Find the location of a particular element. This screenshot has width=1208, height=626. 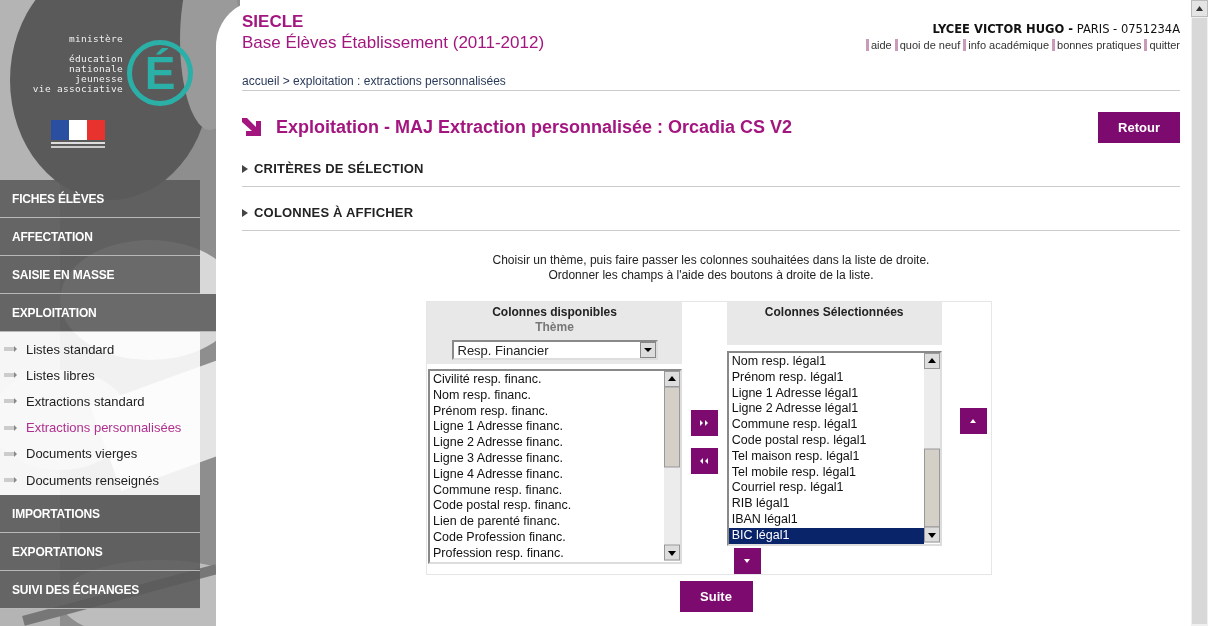

instruction-text: Choisir un thème, puis faire passer les colonnes souhaitées dans la liste de droite. is located at coordinates (711, 260).